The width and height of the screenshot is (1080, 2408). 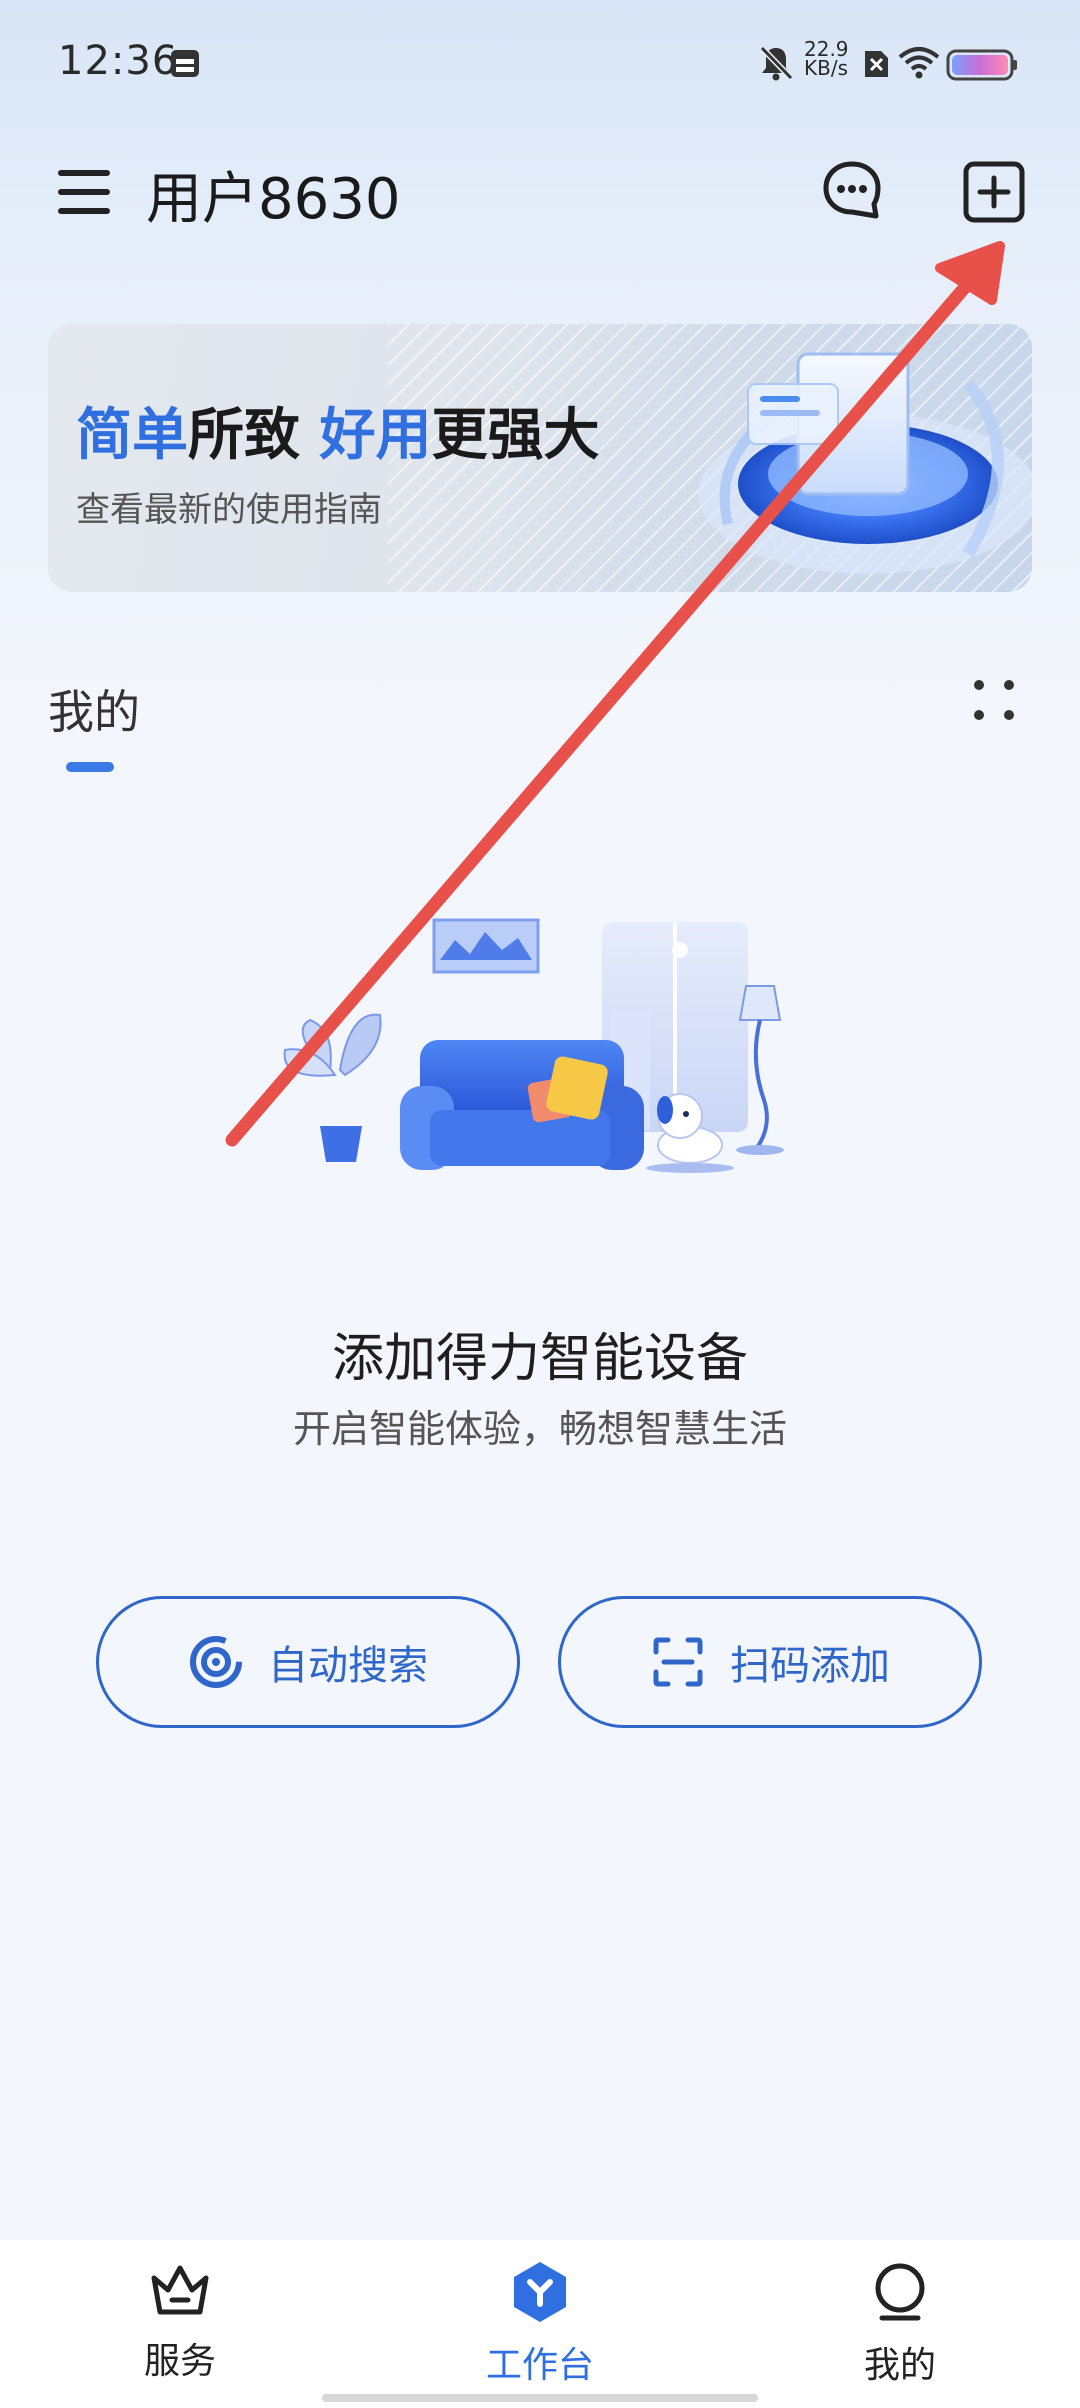 I want to click on banner-title-text-2: 更强大, so click(x=515, y=435).